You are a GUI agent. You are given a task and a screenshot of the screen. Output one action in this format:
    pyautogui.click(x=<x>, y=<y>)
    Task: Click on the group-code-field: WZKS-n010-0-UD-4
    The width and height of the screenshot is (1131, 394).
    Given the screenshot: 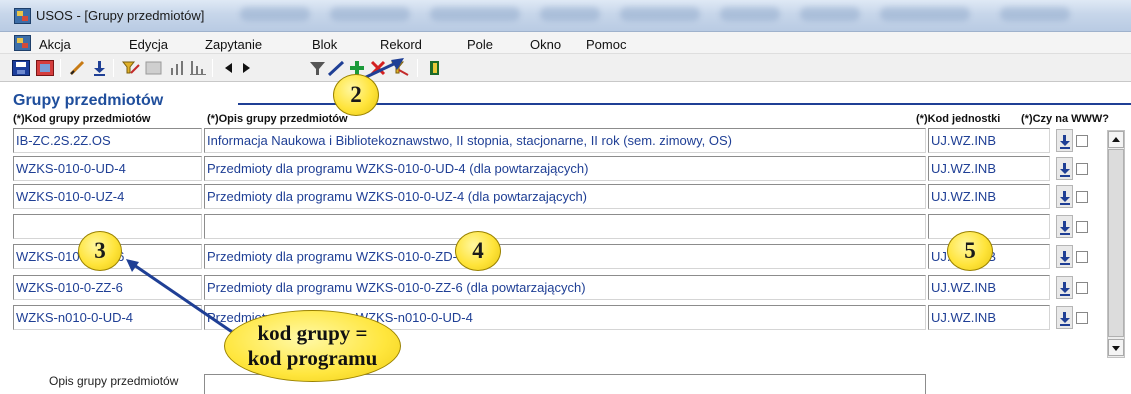 What is the action you would take?
    pyautogui.click(x=107, y=317)
    